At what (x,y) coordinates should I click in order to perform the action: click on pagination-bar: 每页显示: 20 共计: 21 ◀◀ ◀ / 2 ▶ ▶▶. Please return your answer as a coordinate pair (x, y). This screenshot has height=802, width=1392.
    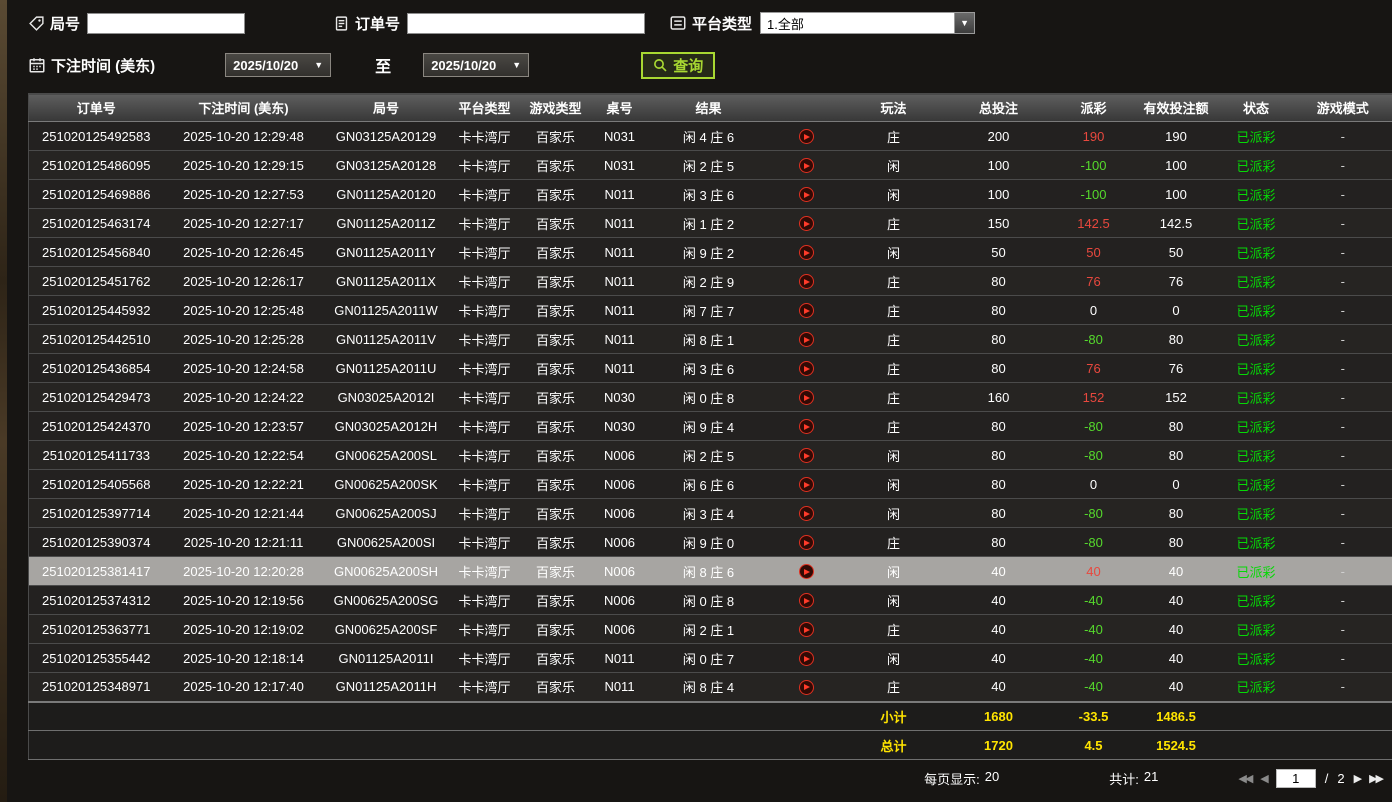
    Looking at the image, I should click on (710, 778).